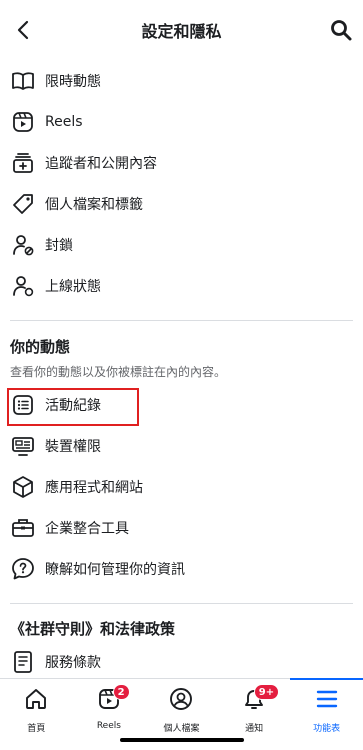  I want to click on tab-label: 個人檔案, so click(181, 729).